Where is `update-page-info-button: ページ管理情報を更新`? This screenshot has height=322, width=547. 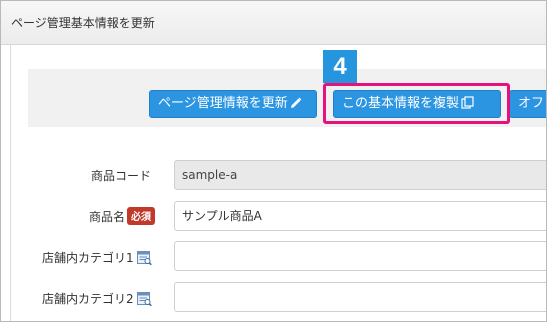 update-page-info-button: ページ管理情報を更新 is located at coordinates (233, 104).